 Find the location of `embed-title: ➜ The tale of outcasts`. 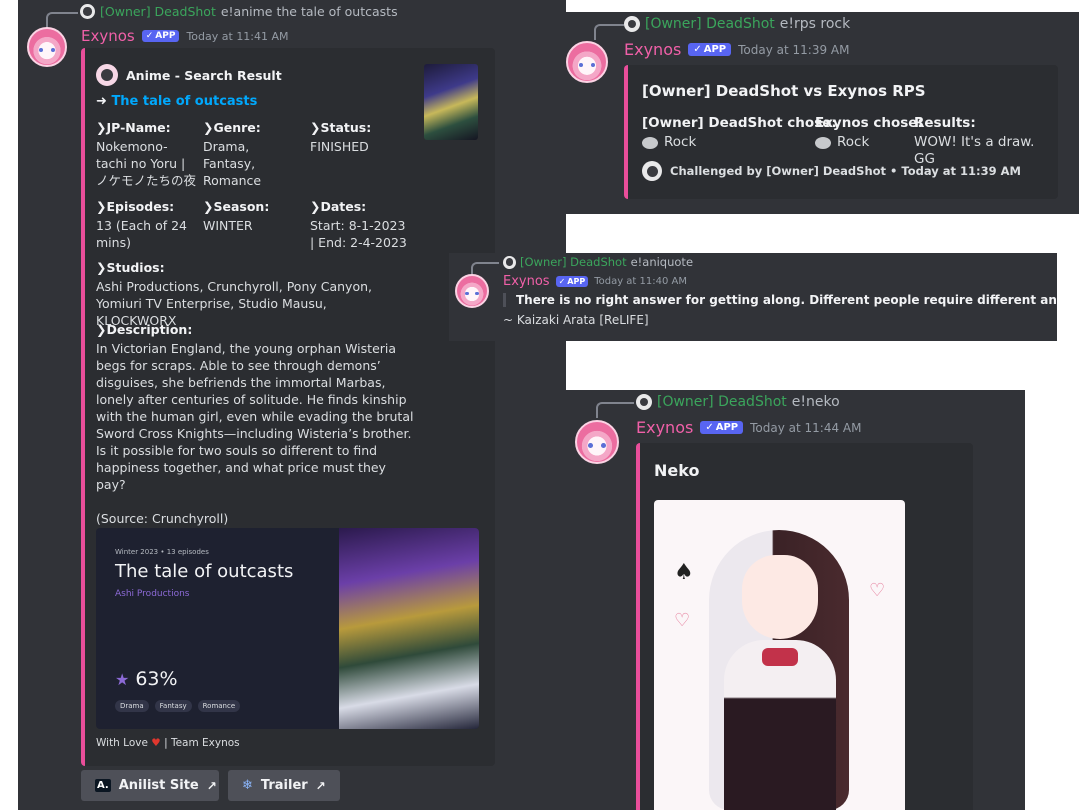

embed-title: ➜ The tale of outcasts is located at coordinates (176, 101).